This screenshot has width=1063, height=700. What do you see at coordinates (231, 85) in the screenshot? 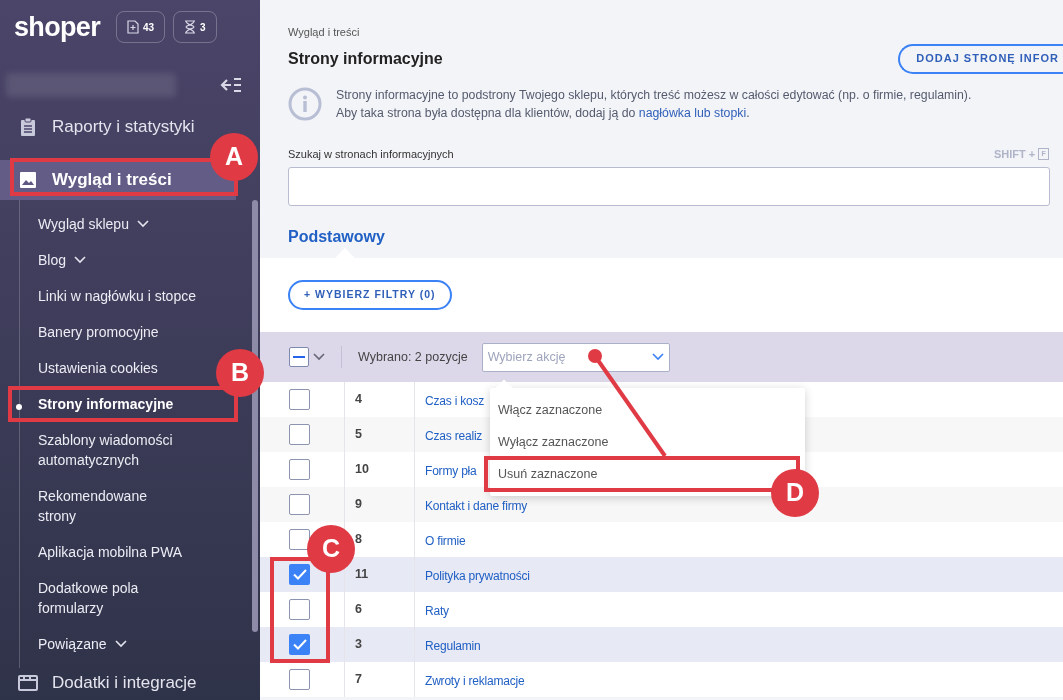
I see `collapse-sidebar-icon` at bounding box center [231, 85].